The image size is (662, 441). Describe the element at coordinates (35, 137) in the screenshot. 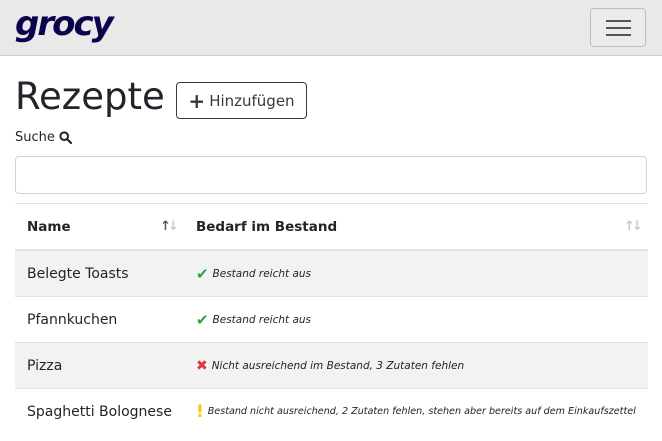

I see `search-label-text: Suche` at that location.